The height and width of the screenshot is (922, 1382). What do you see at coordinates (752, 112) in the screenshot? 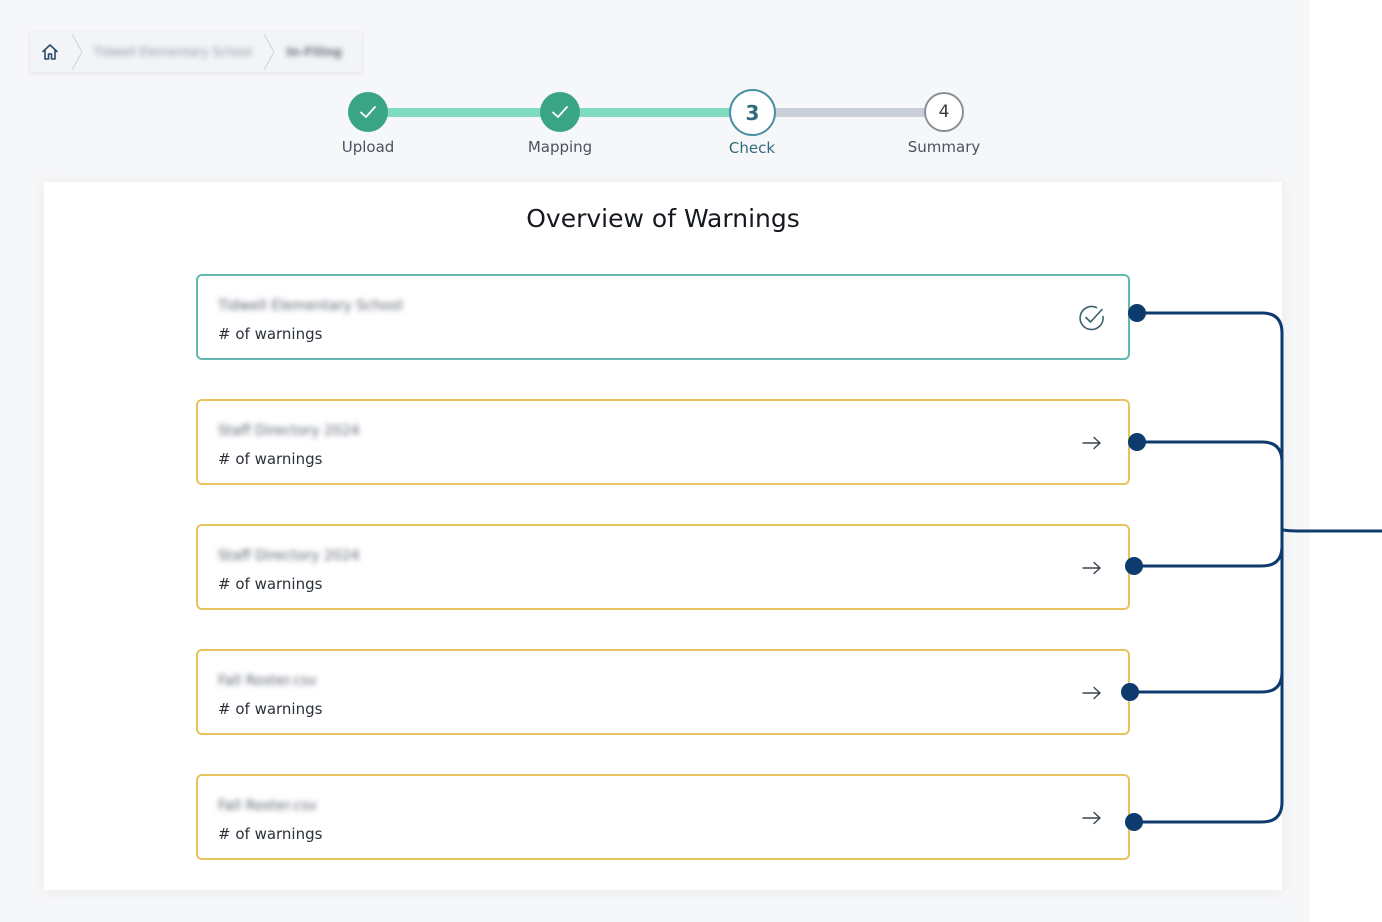
I see `step-check-number: 3` at bounding box center [752, 112].